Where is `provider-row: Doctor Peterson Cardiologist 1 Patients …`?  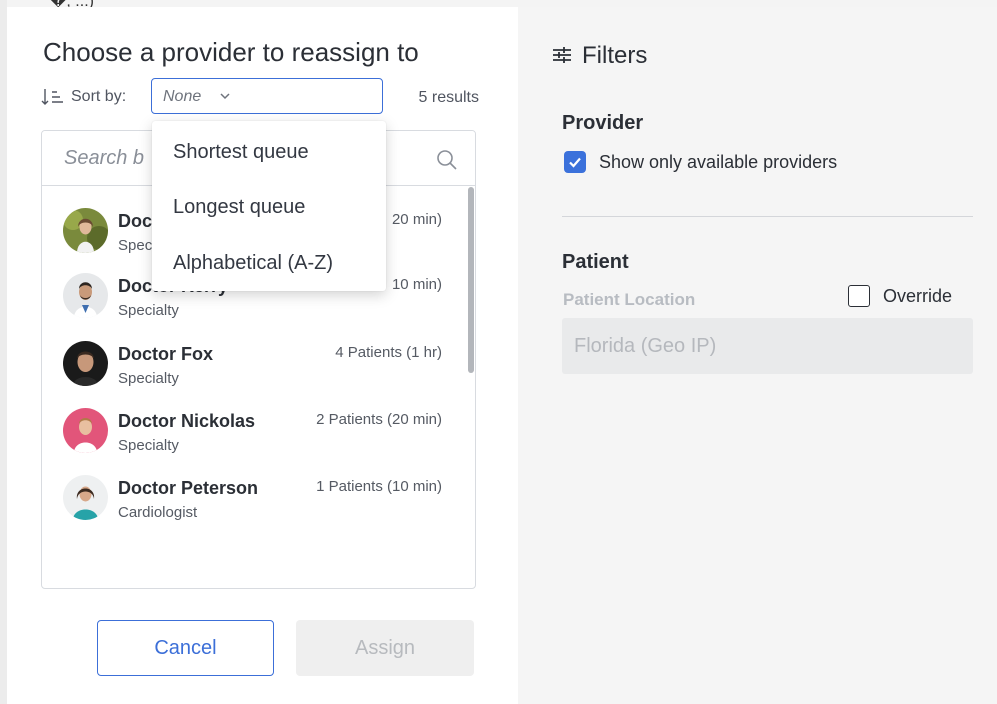
provider-row: Doctor Peterson Cardiologist 1 Patients … is located at coordinates (252, 505).